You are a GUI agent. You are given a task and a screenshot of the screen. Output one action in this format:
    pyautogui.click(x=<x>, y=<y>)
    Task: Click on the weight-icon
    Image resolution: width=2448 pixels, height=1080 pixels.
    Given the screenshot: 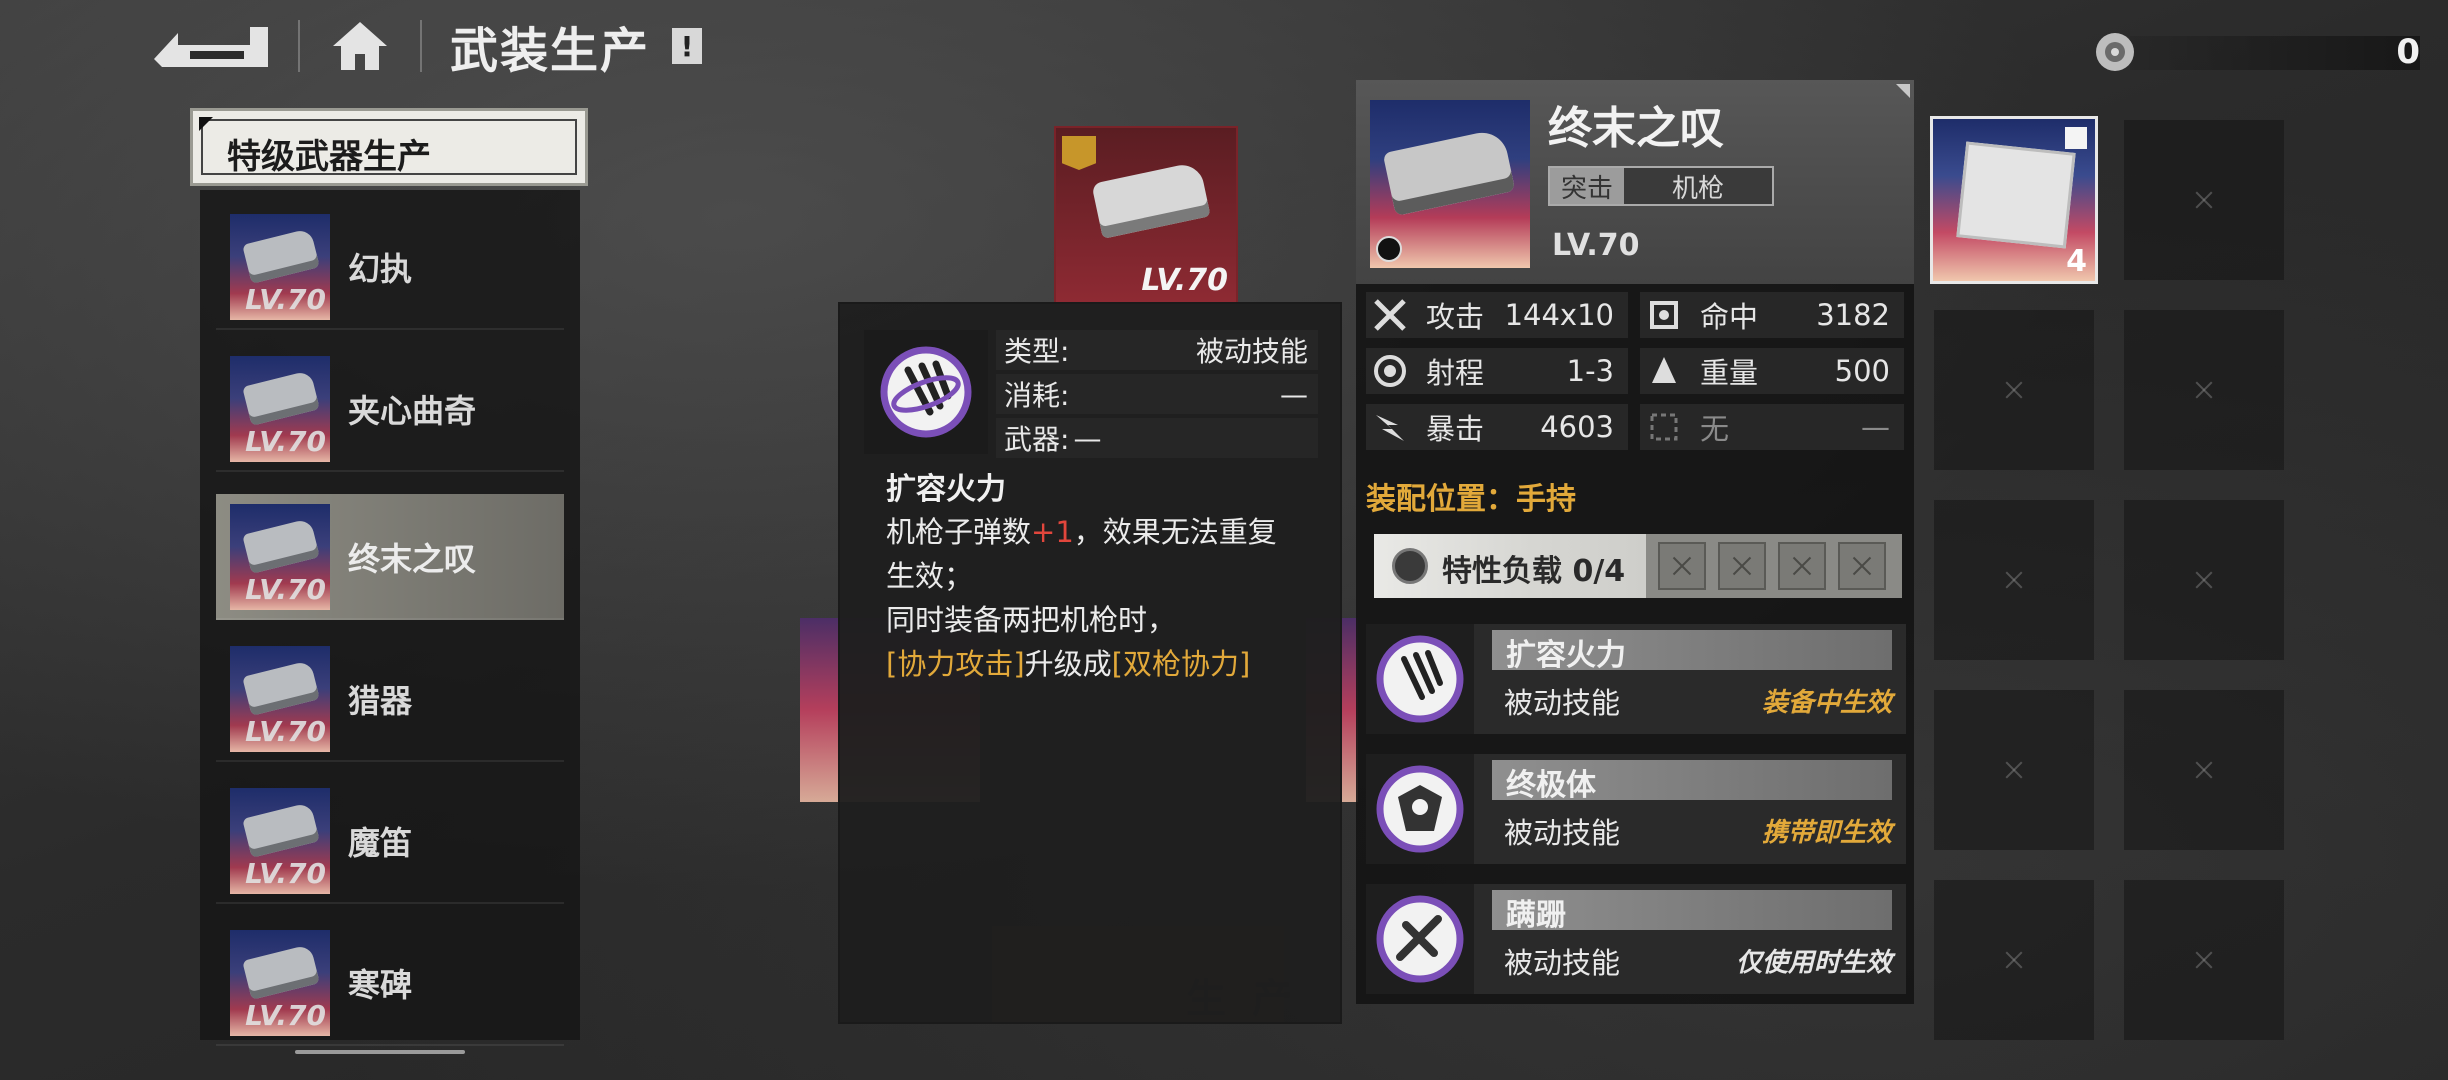 What is the action you would take?
    pyautogui.click(x=1664, y=370)
    